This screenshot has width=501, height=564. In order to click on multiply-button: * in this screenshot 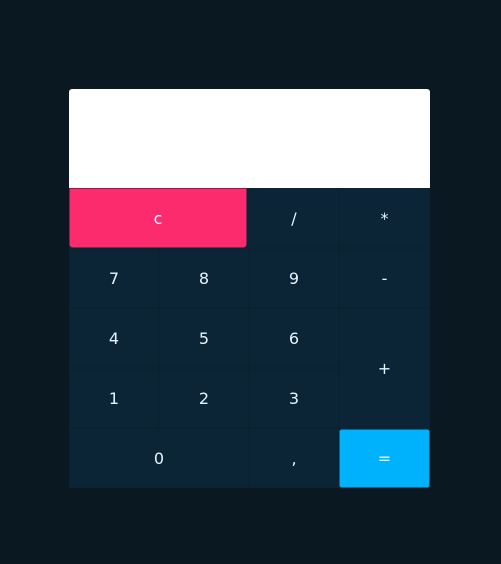, I will do `click(384, 218)`.